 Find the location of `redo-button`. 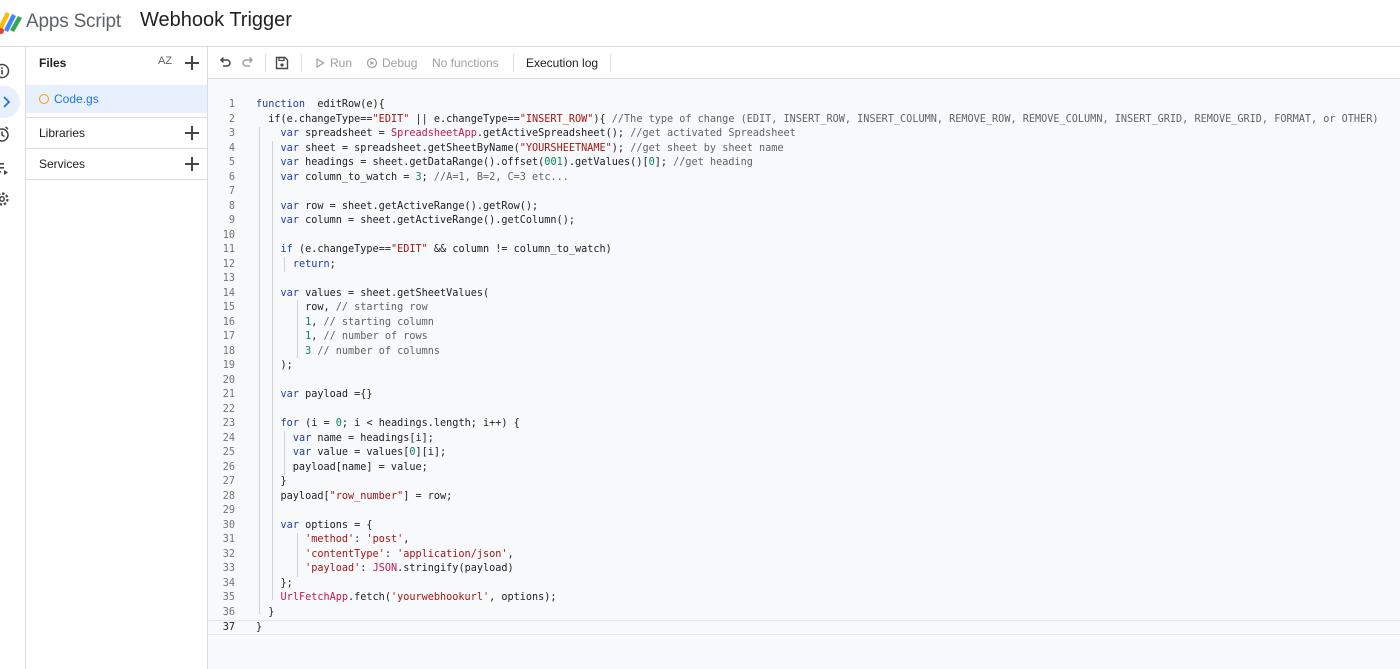

redo-button is located at coordinates (248, 63).